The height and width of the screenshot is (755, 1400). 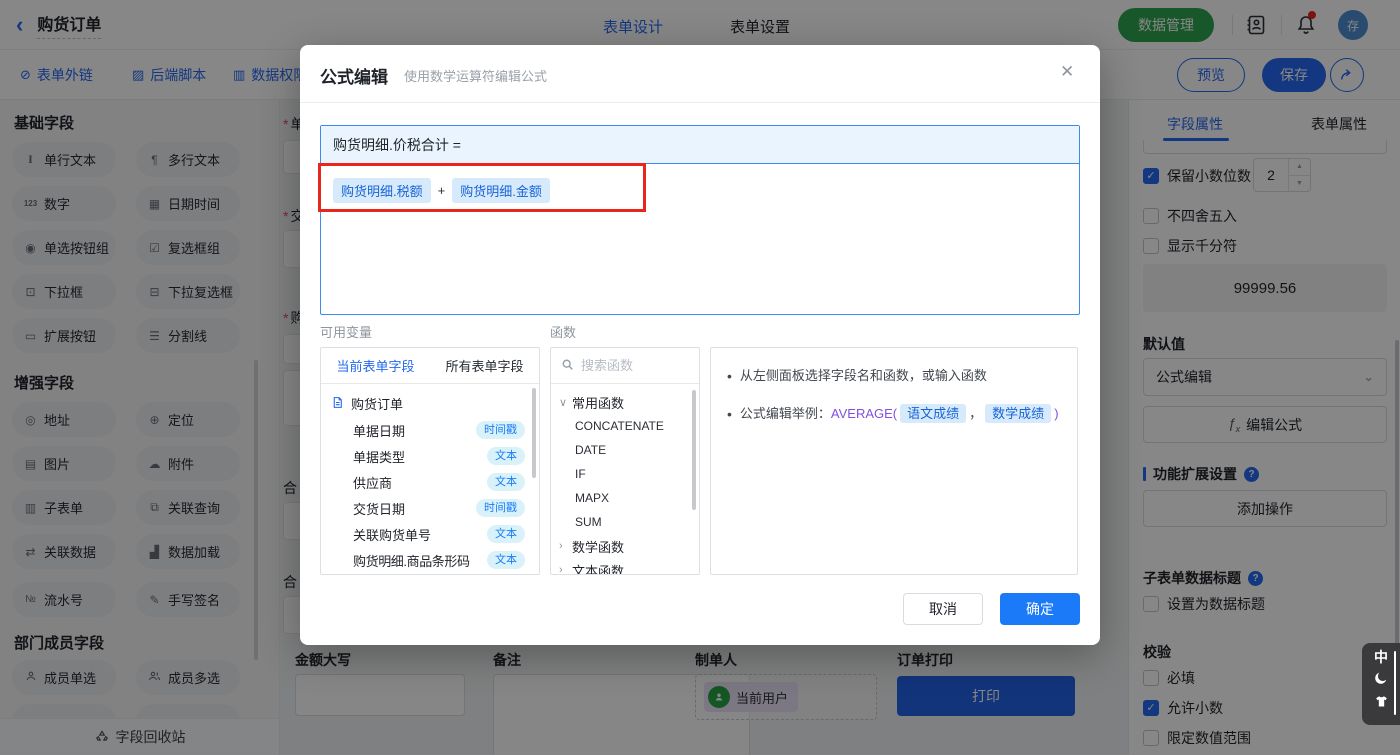 I want to click on formula-token: 购货明细.税额, so click(x=382, y=190).